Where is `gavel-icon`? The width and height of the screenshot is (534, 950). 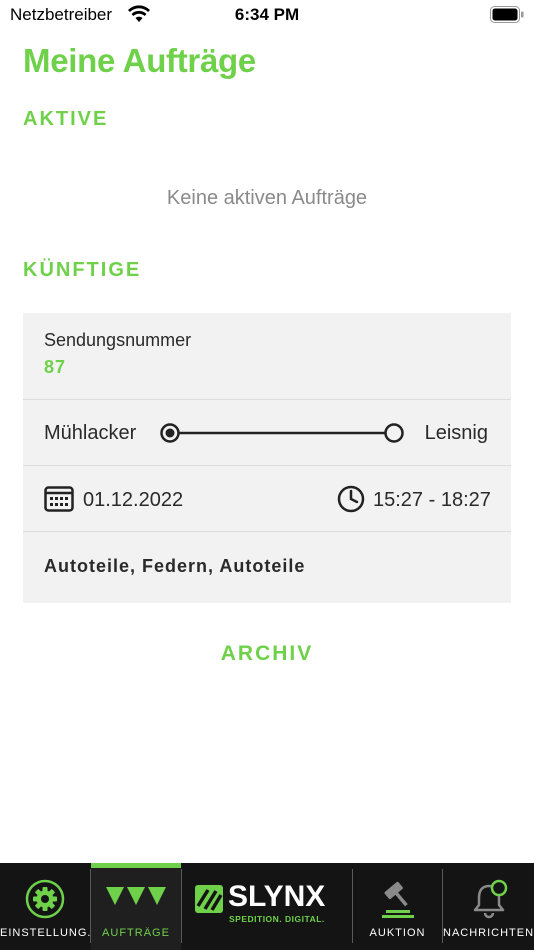
gavel-icon is located at coordinates (397, 899).